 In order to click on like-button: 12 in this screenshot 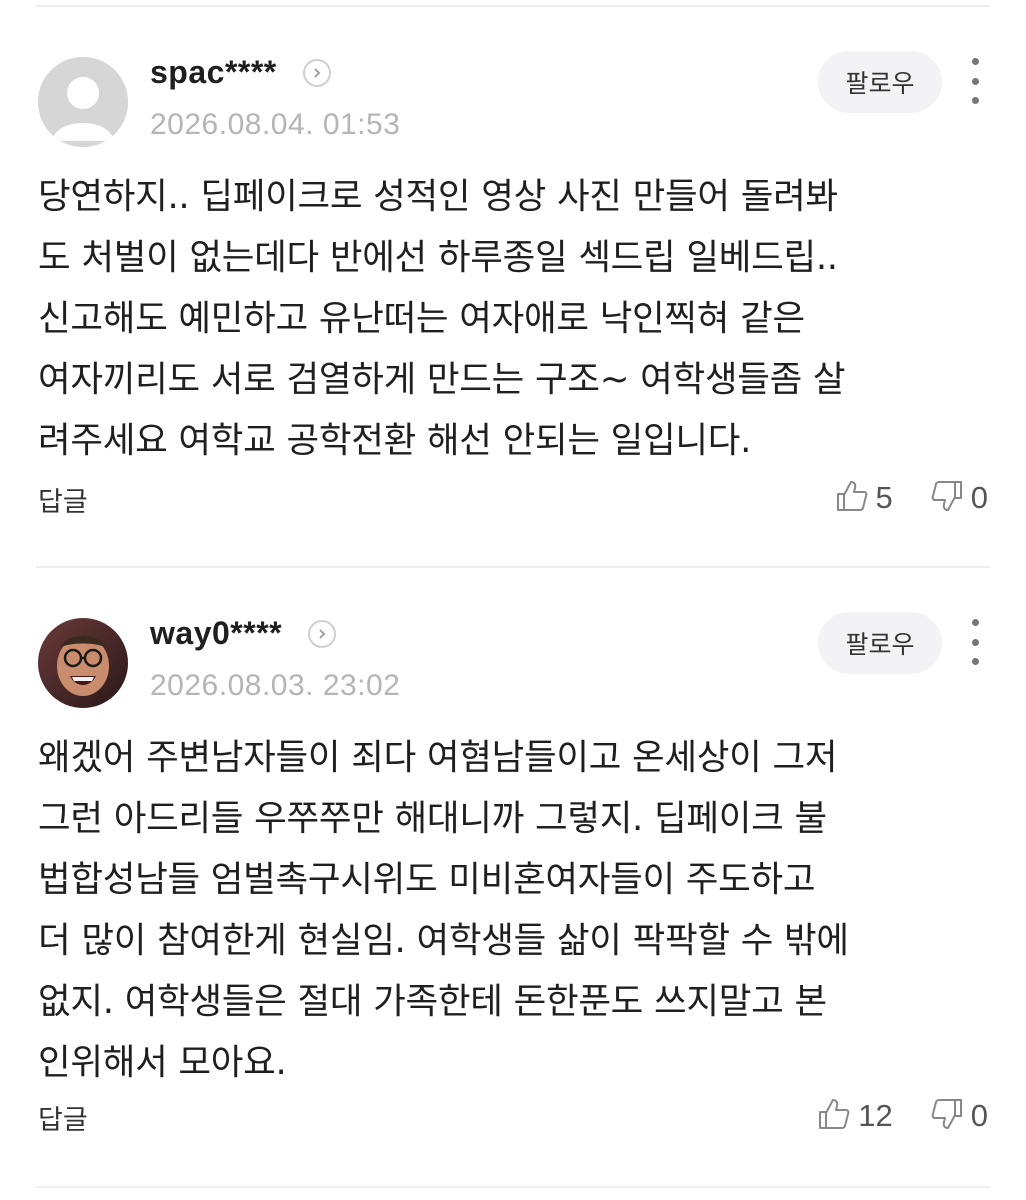, I will do `click(854, 1116)`.